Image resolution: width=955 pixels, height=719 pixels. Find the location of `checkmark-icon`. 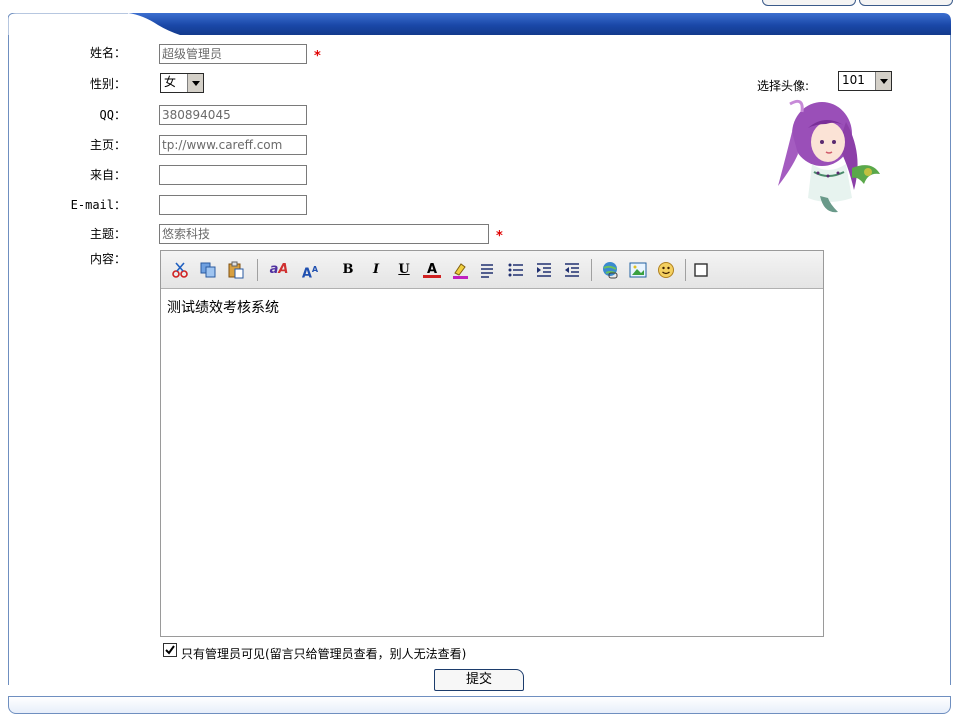

checkmark-icon is located at coordinates (170, 650).